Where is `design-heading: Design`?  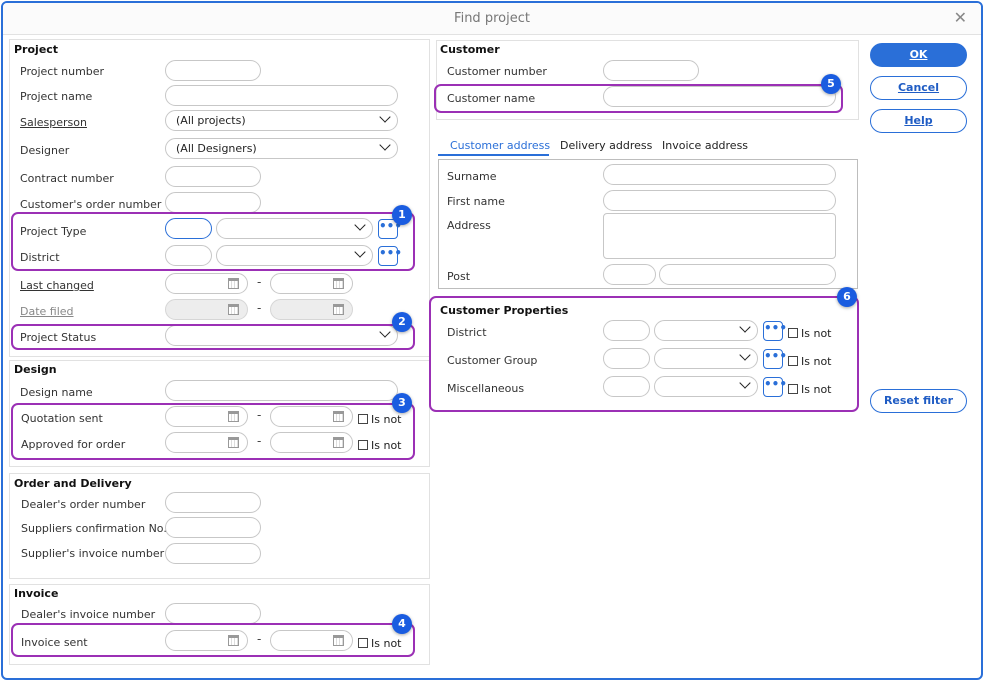 design-heading: Design is located at coordinates (35, 369).